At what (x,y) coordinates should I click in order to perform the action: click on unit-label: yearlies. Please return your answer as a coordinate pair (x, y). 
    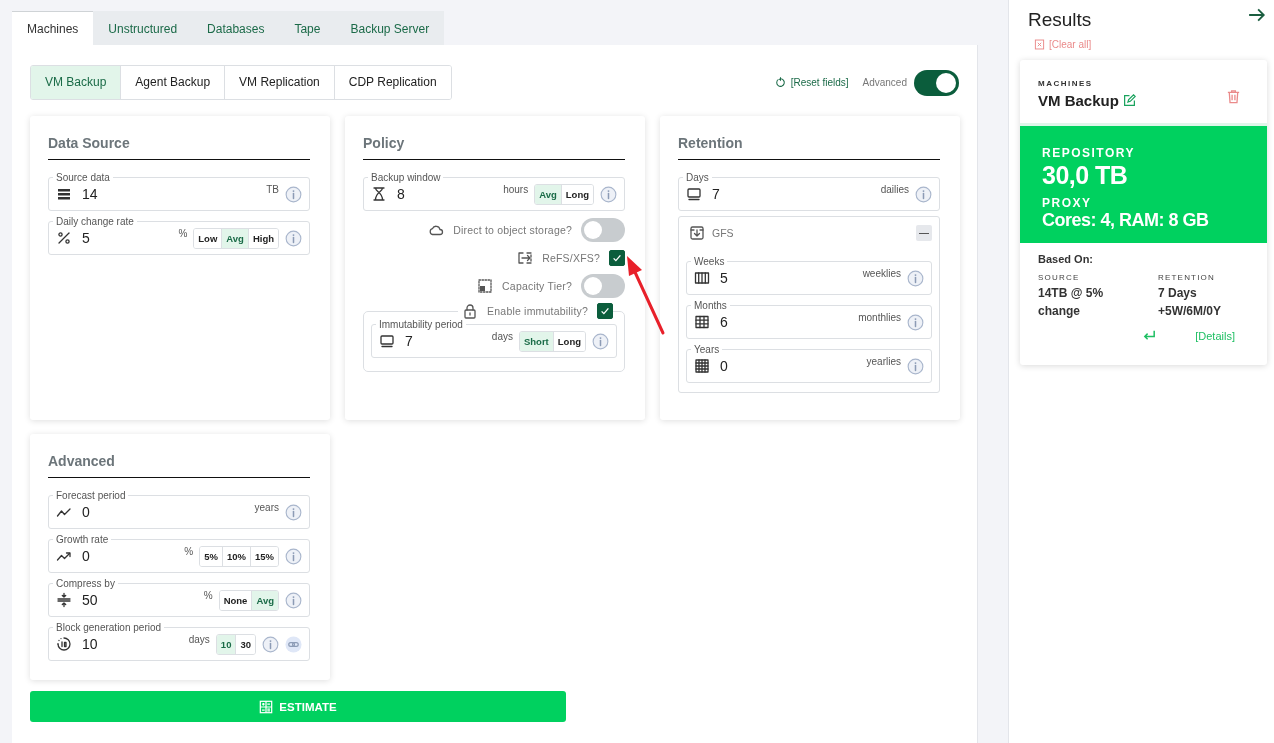
    Looking at the image, I should click on (883, 361).